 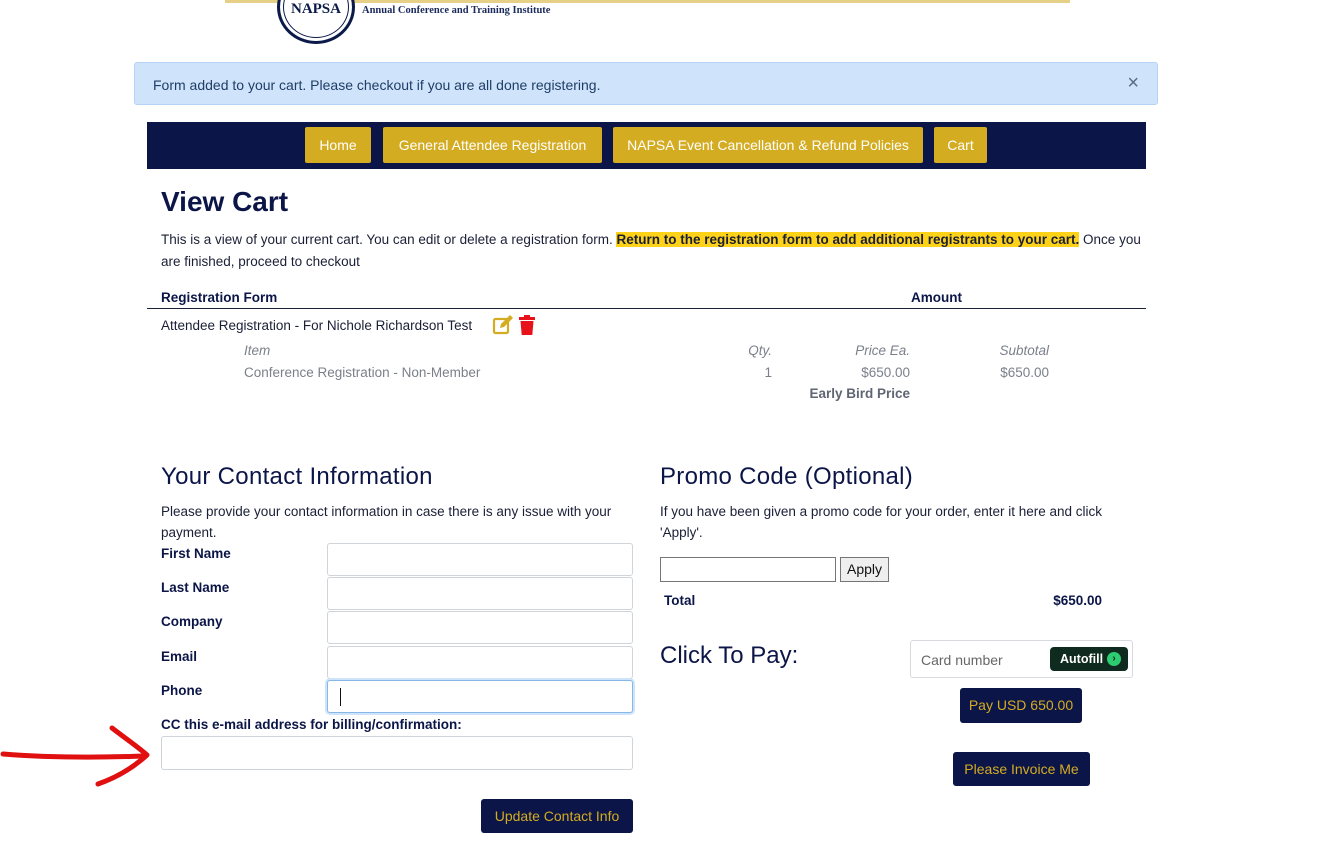 I want to click on nav-general-attendee-registration: General Attendee Registration, so click(x=492, y=145).